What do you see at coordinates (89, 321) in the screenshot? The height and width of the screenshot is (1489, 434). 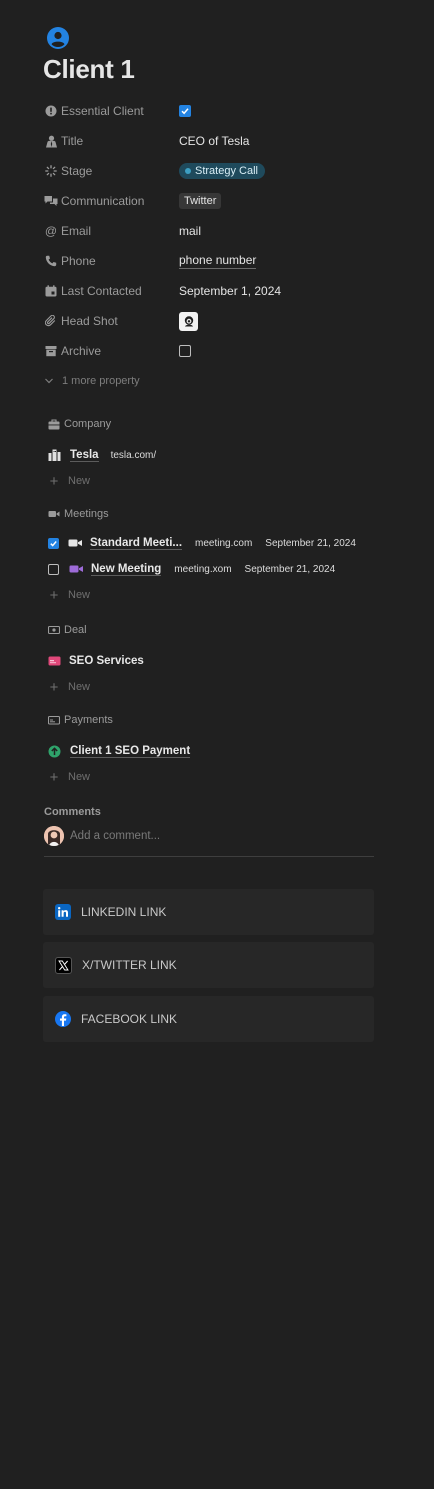 I see `property-label: Head Shot` at bounding box center [89, 321].